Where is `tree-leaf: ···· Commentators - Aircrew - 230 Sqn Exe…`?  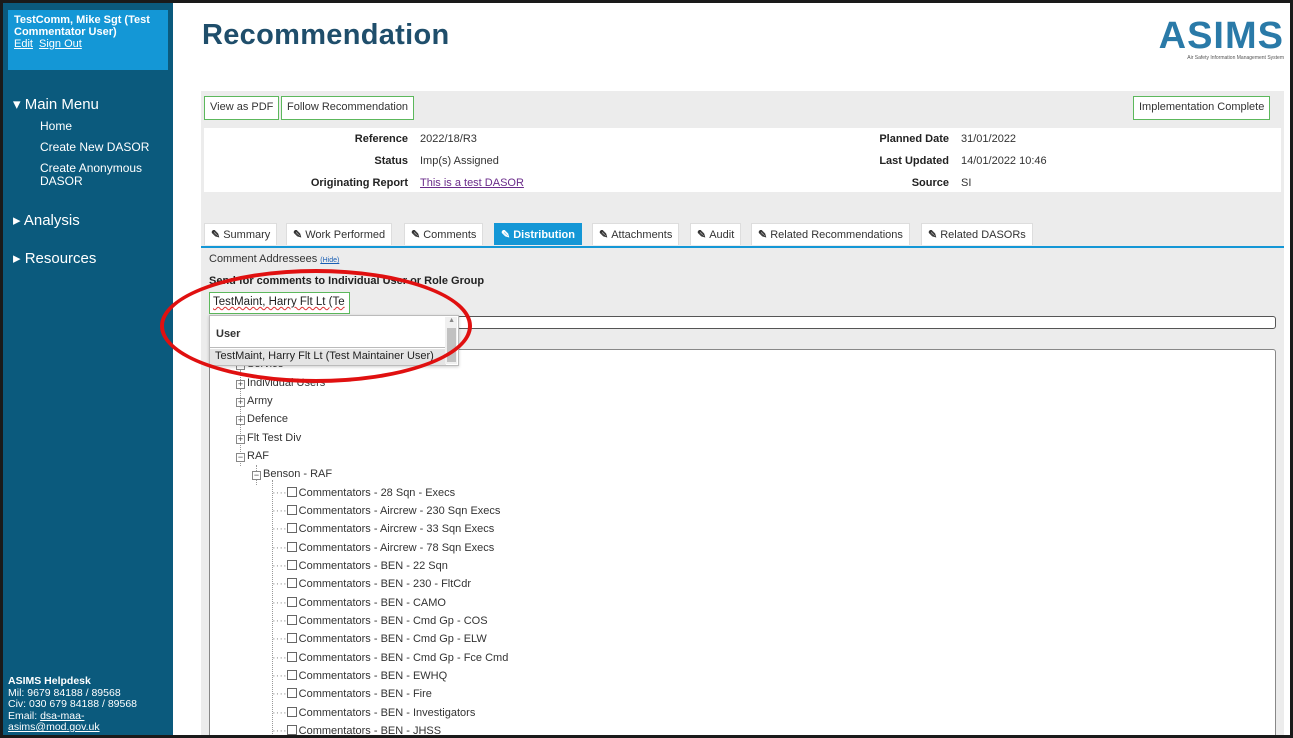
tree-leaf: ···· Commentators - Aircrew - 230 Sqn Exe… is located at coordinates (386, 511).